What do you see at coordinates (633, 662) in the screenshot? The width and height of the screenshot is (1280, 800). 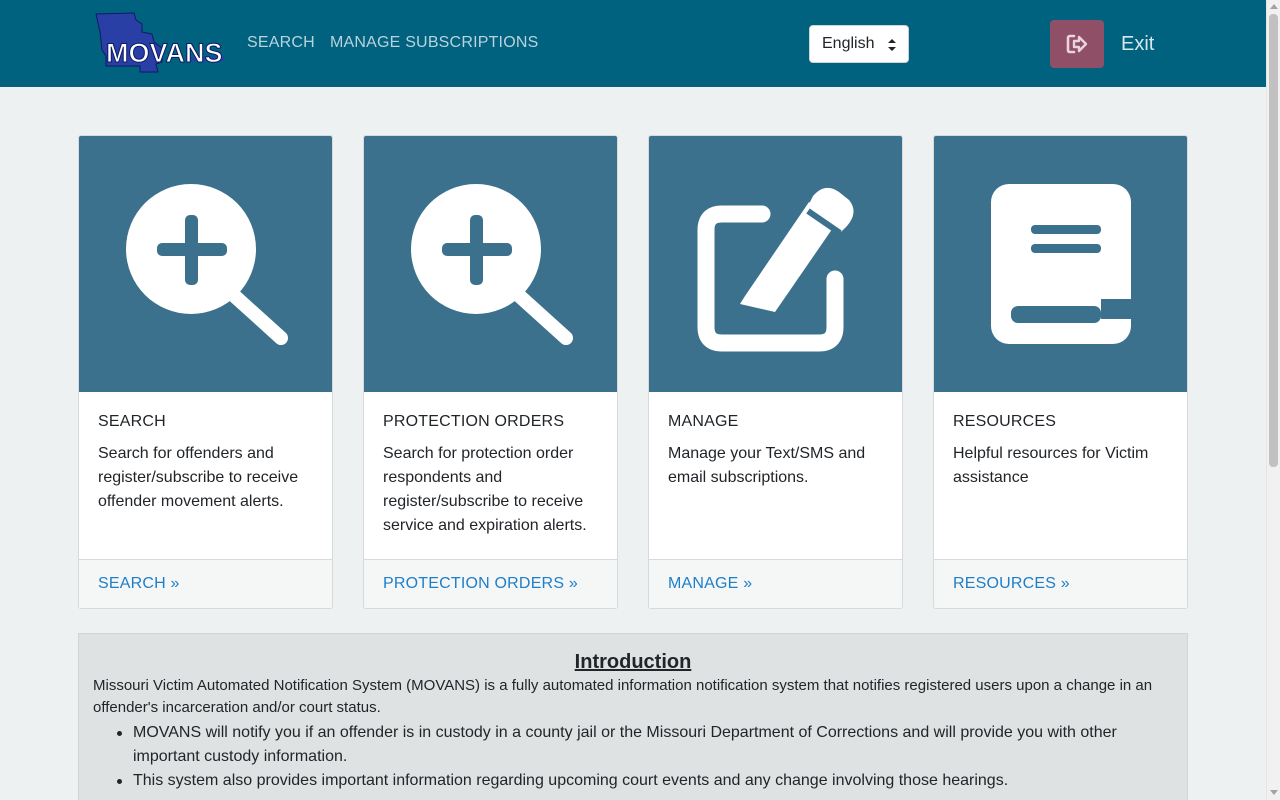 I see `introduction-heading: Introduction` at bounding box center [633, 662].